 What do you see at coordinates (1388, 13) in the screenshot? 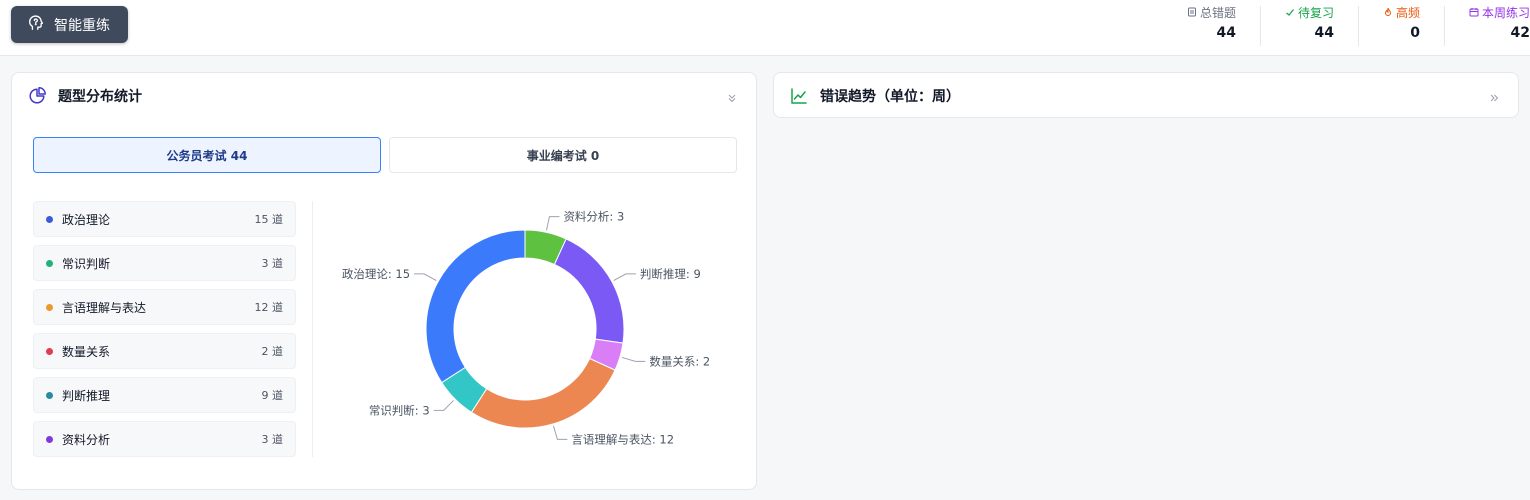
I see `fire-icon` at bounding box center [1388, 13].